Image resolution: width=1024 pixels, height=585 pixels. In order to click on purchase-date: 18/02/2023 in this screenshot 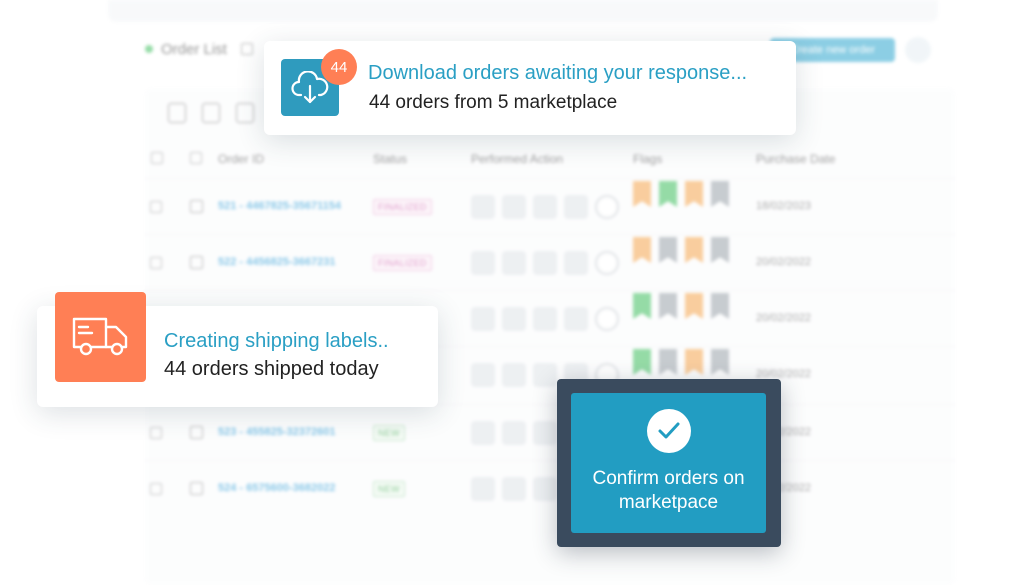, I will do `click(784, 206)`.